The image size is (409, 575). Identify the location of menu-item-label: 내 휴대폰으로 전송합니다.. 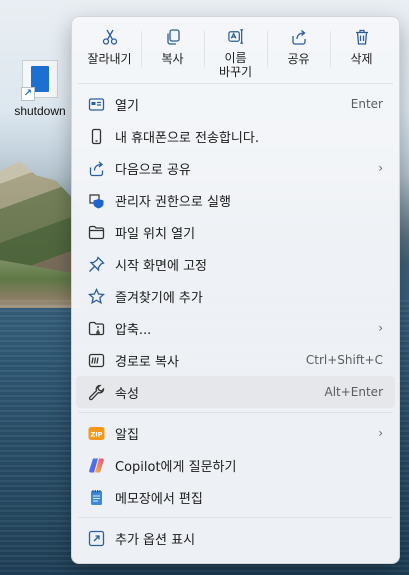
(187, 138).